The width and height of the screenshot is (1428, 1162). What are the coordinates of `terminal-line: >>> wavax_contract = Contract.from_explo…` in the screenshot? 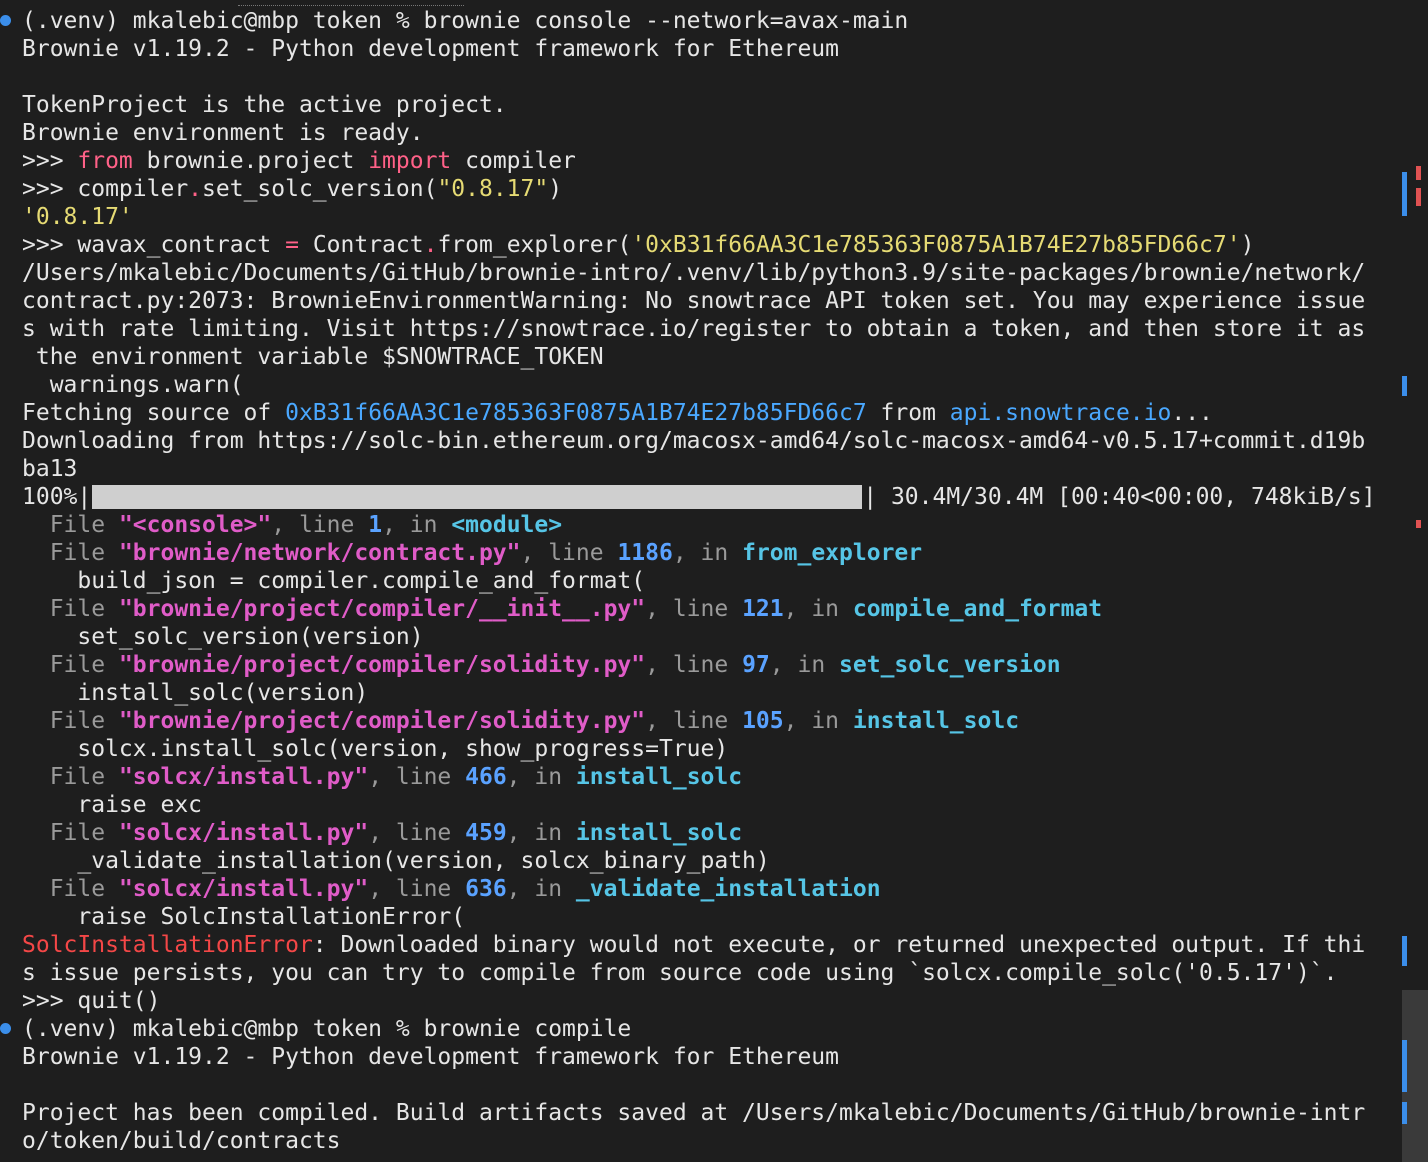 It's located at (707, 245).